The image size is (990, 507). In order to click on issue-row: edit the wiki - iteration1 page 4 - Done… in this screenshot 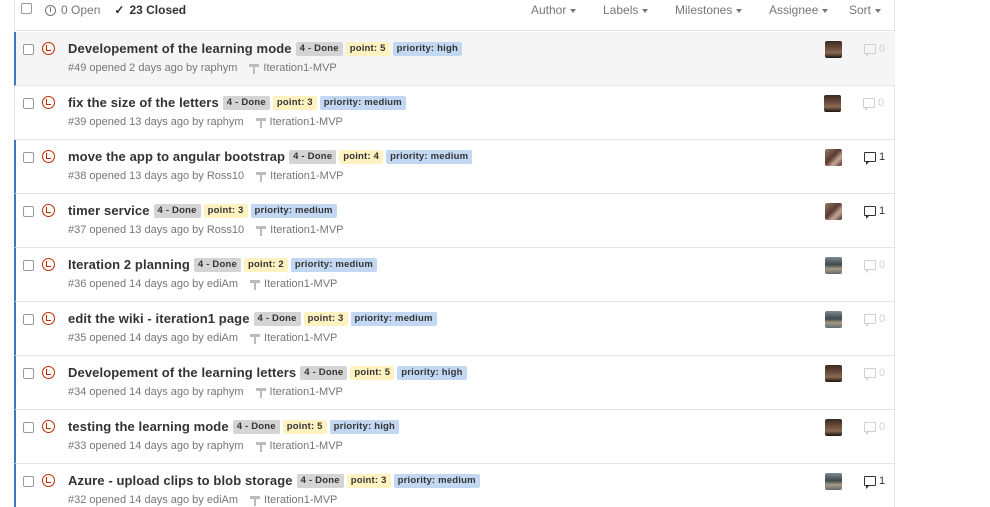, I will do `click(454, 329)`.